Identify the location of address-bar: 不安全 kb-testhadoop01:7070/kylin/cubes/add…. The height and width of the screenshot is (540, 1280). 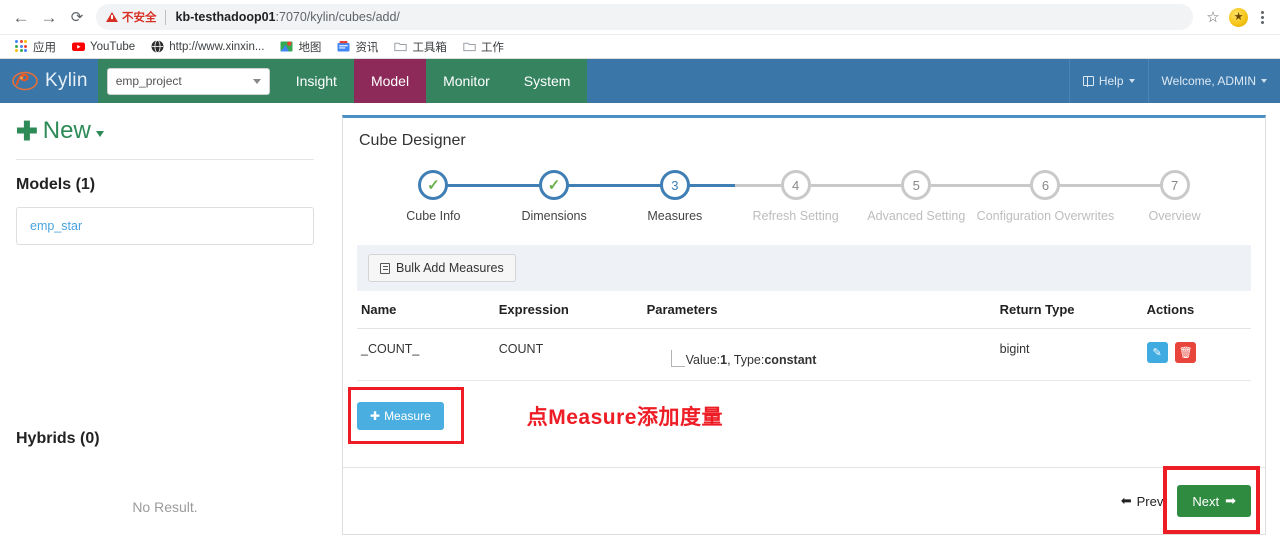
(644, 17).